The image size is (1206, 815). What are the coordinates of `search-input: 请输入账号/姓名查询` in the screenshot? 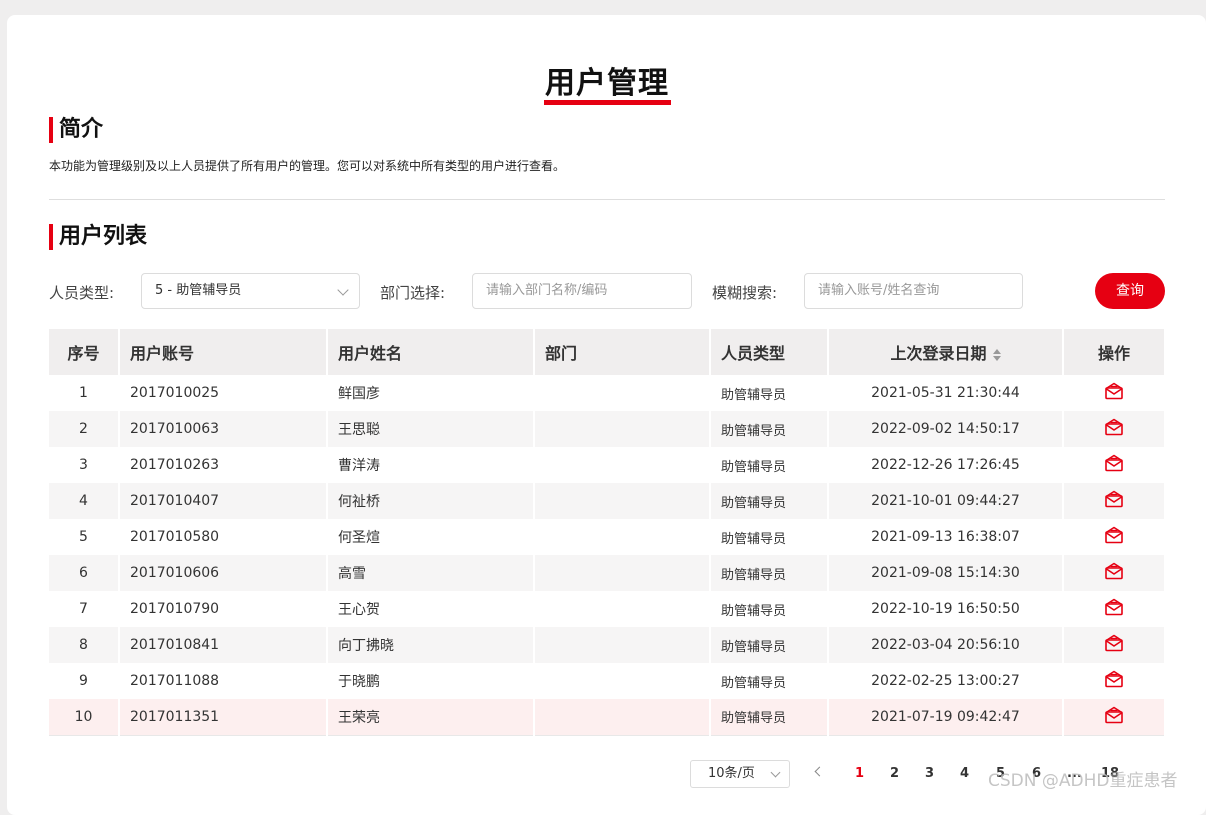 It's located at (913, 291).